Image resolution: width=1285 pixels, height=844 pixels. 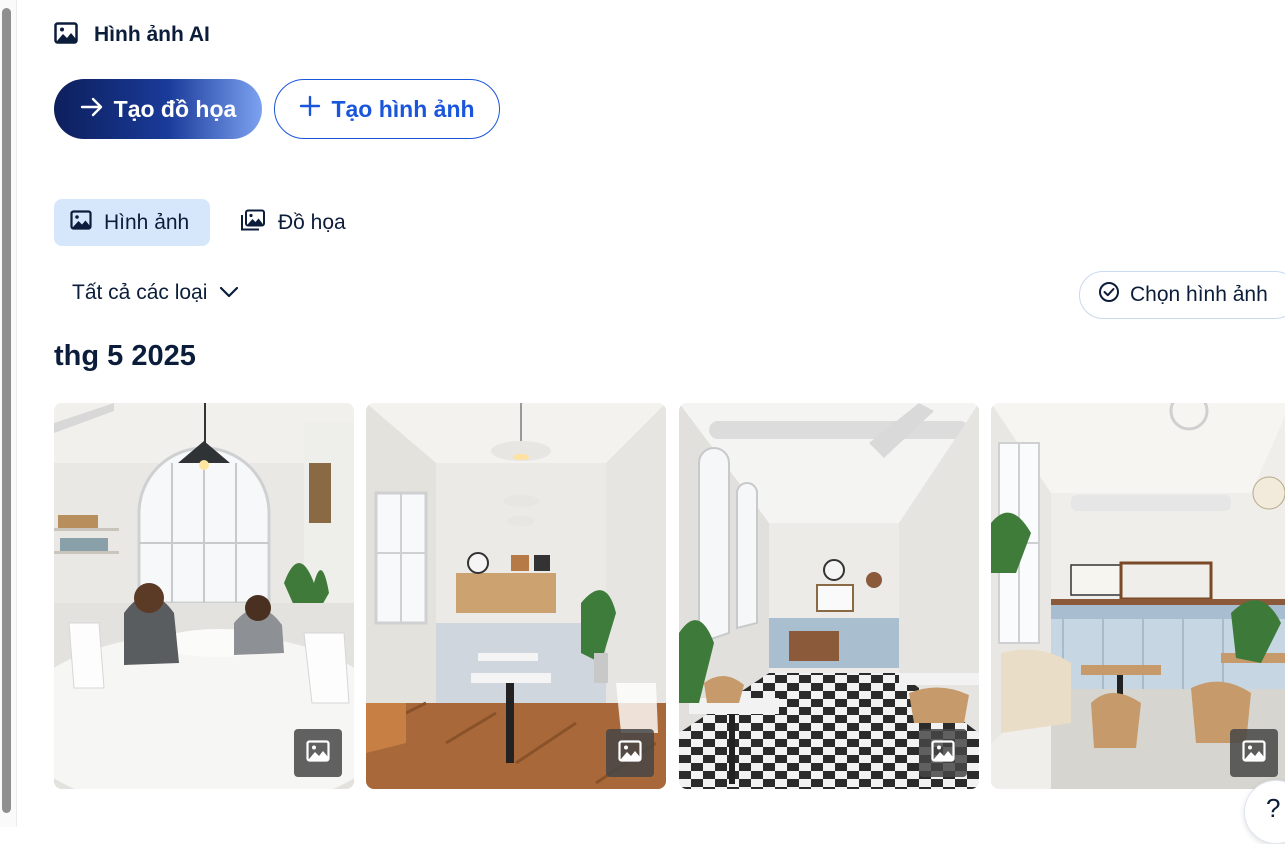 I want to click on help-label: ?, so click(x=1273, y=808).